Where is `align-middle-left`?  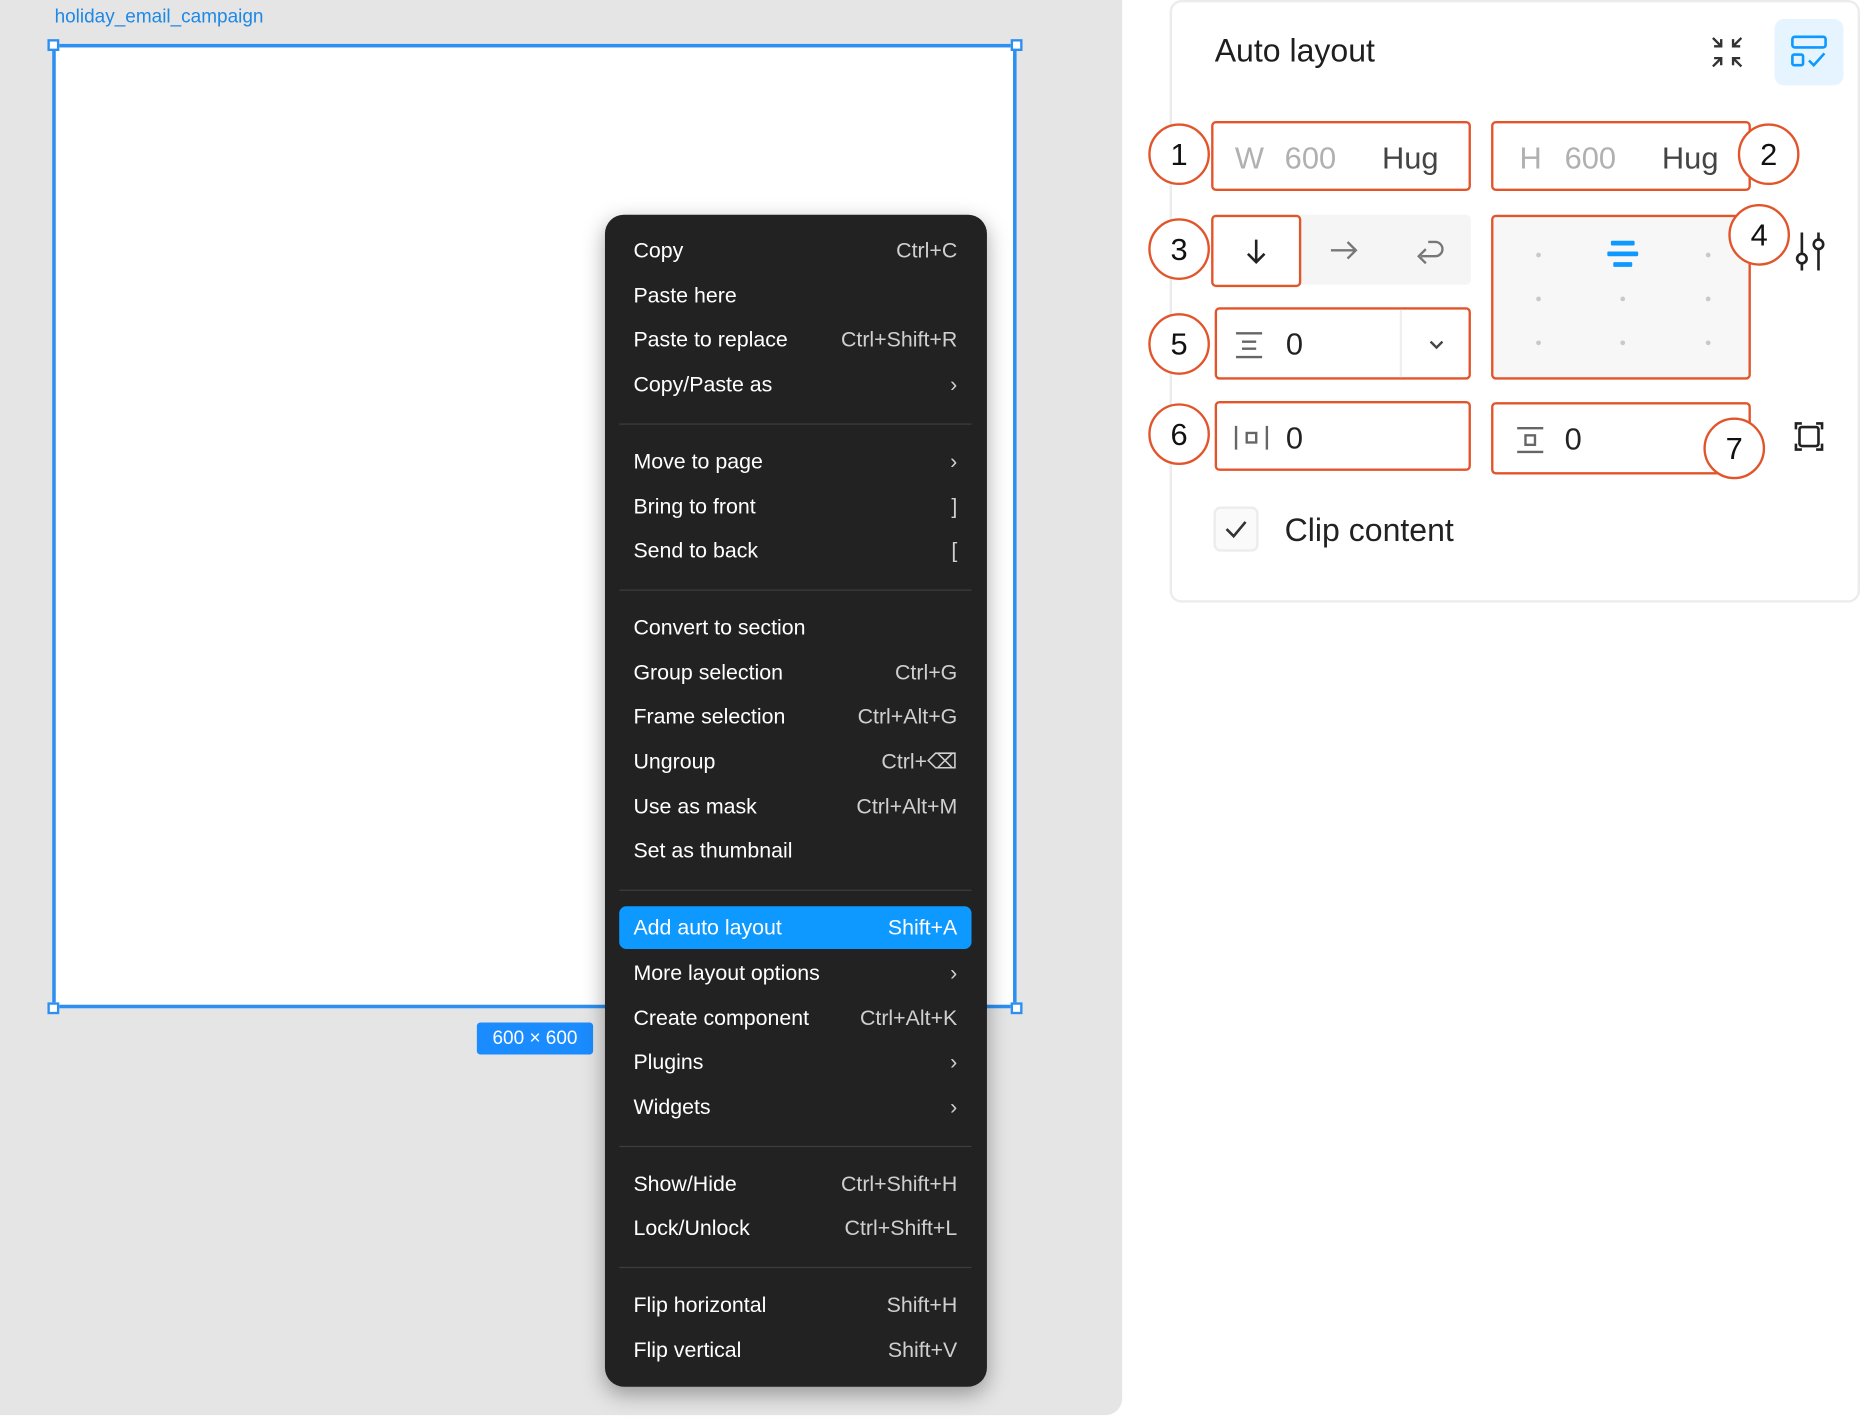 align-middle-left is located at coordinates (1538, 299).